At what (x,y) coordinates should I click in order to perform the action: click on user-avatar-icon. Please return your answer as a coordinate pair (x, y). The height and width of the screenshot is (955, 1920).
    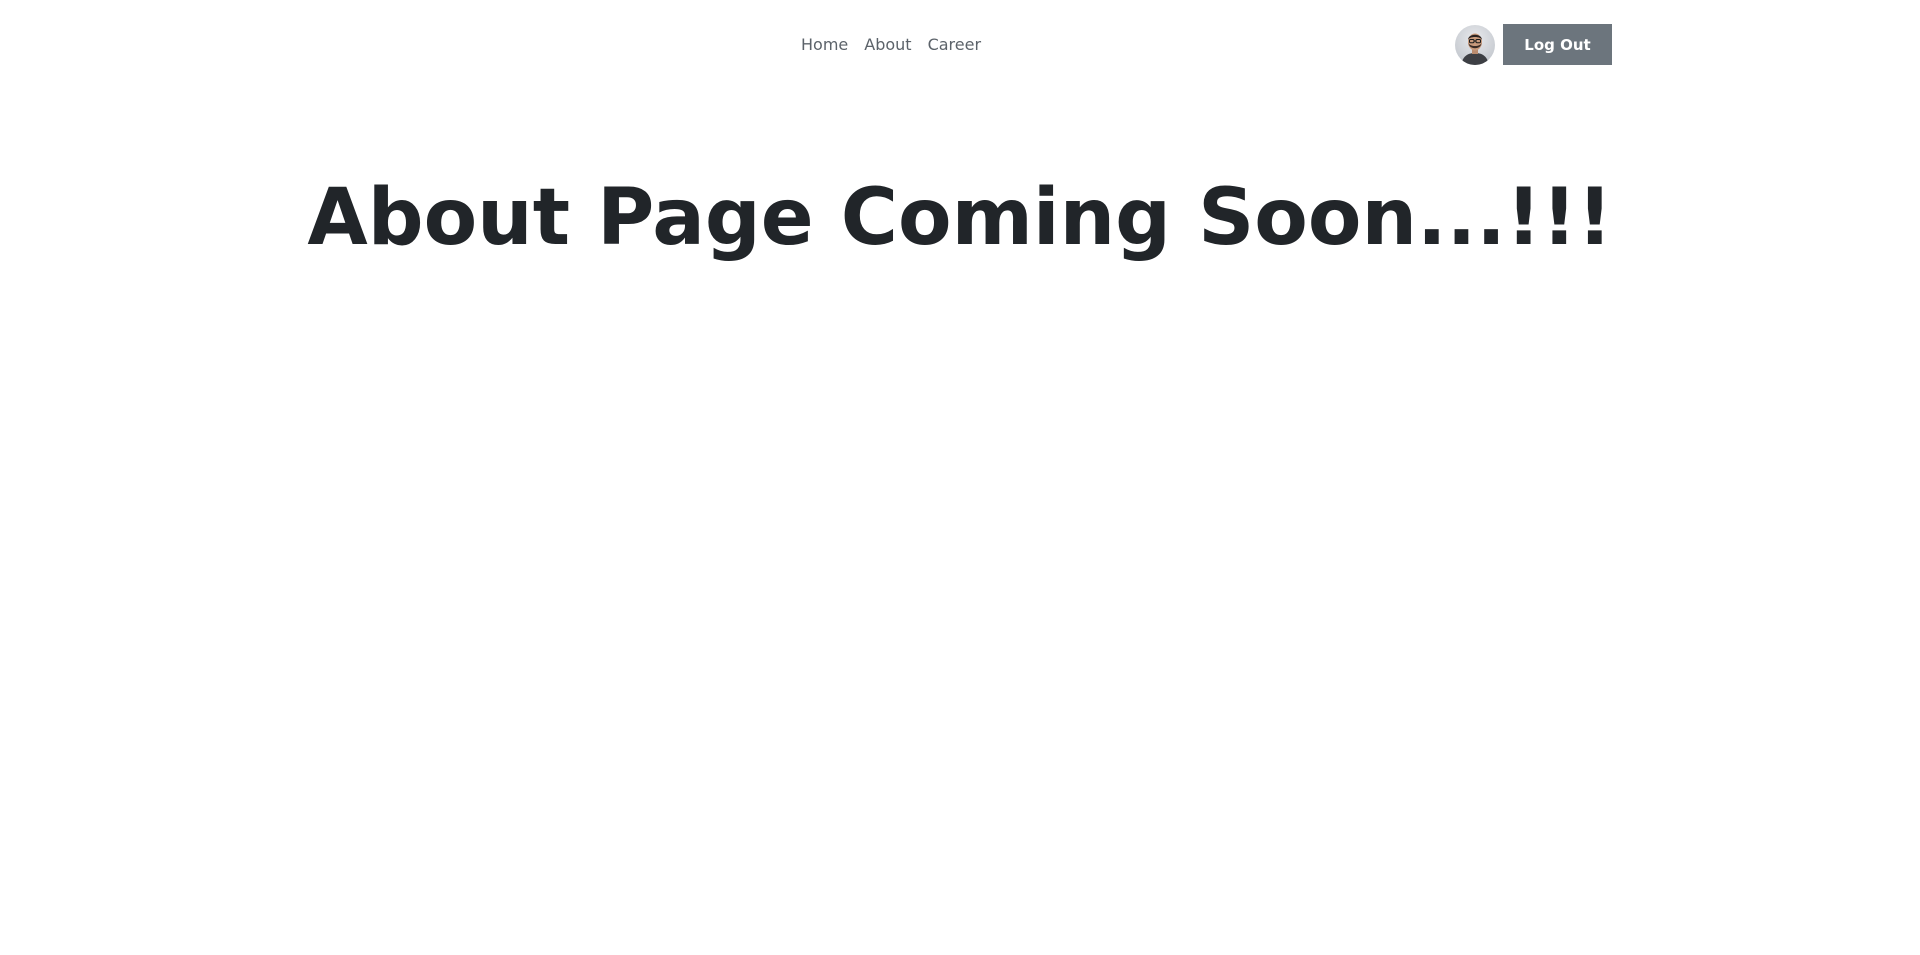
    Looking at the image, I should click on (1475, 49).